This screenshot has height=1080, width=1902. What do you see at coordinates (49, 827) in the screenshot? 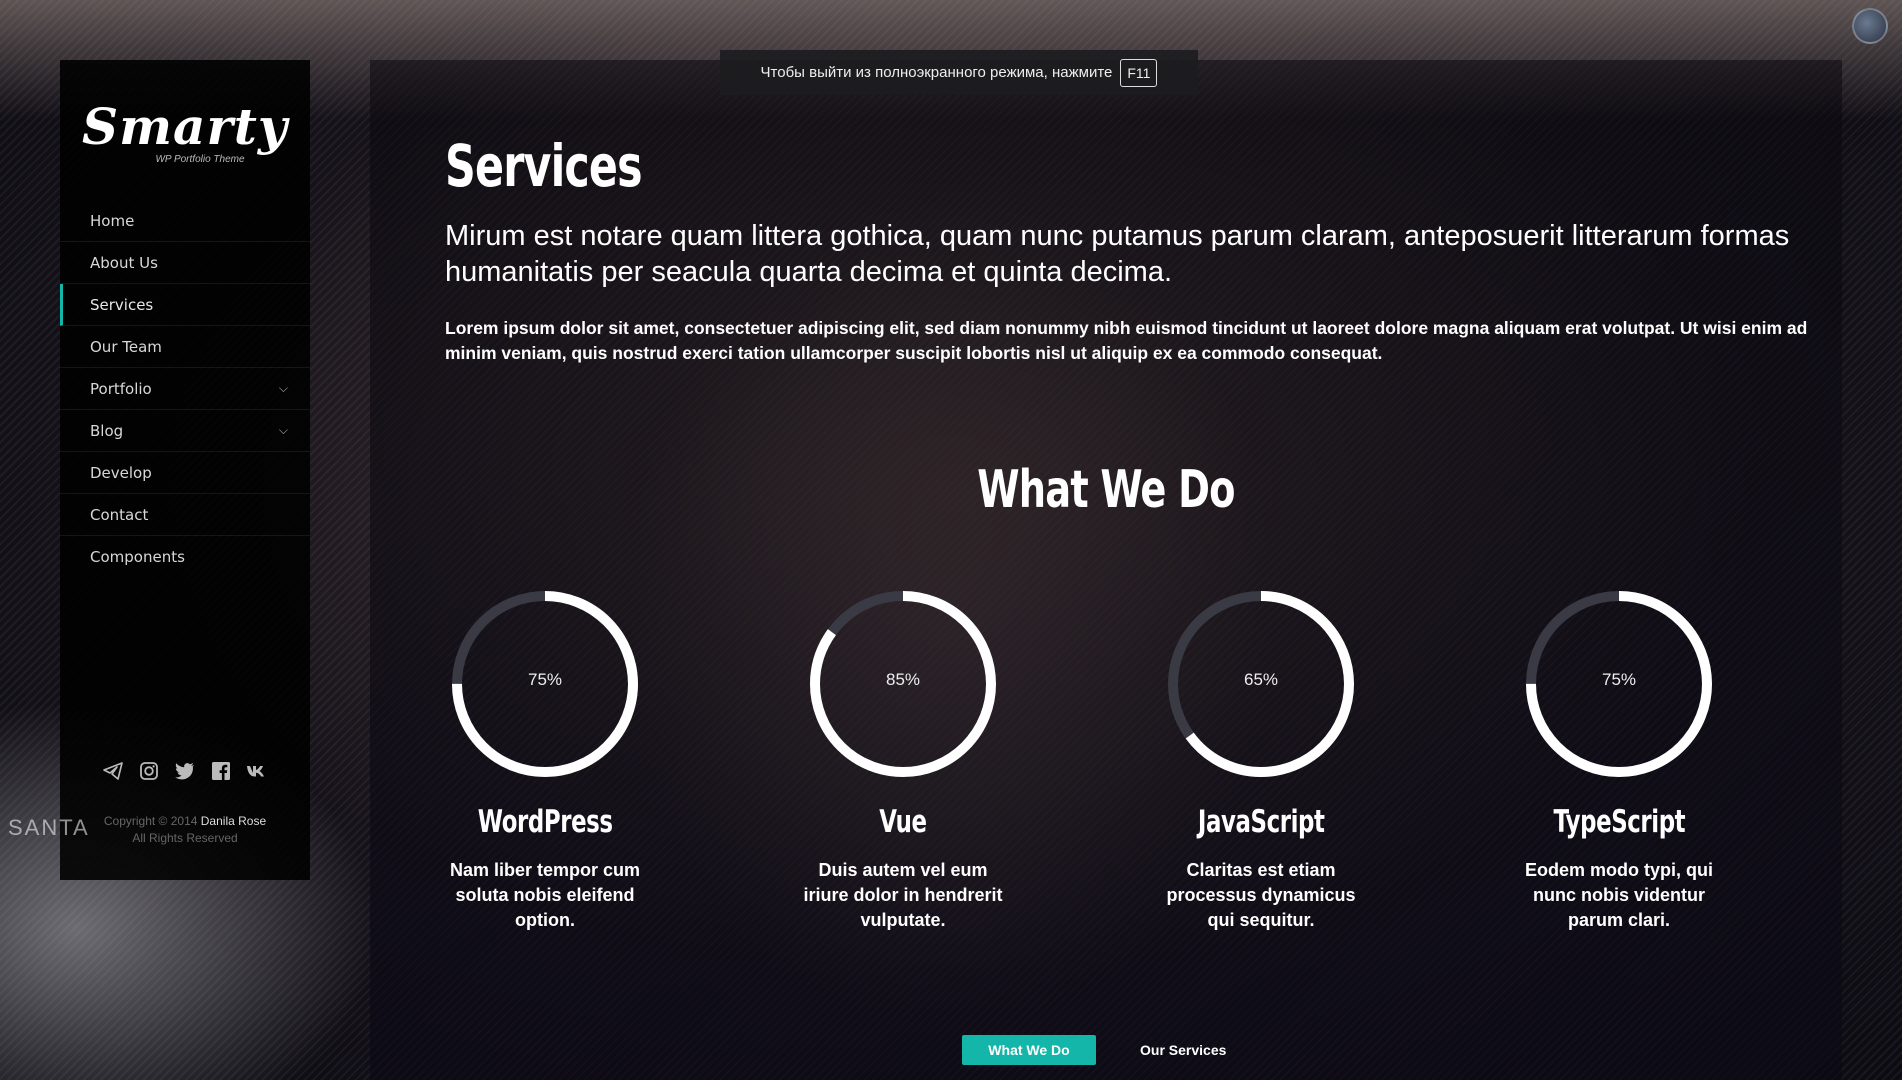
I see `watermark-text: SANTA` at bounding box center [49, 827].